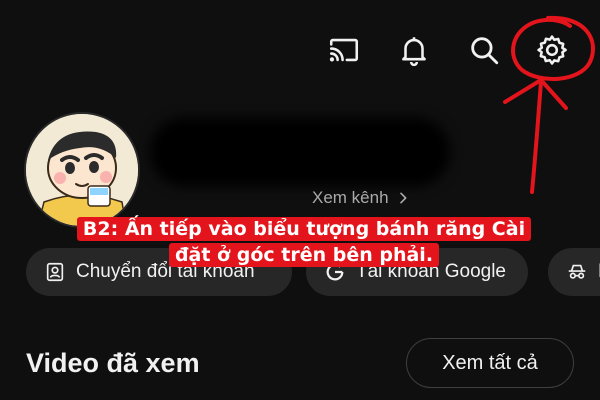 The image size is (600, 400). Describe the element at coordinates (113, 363) in the screenshot. I see `history-section-title: Video đã xem` at that location.